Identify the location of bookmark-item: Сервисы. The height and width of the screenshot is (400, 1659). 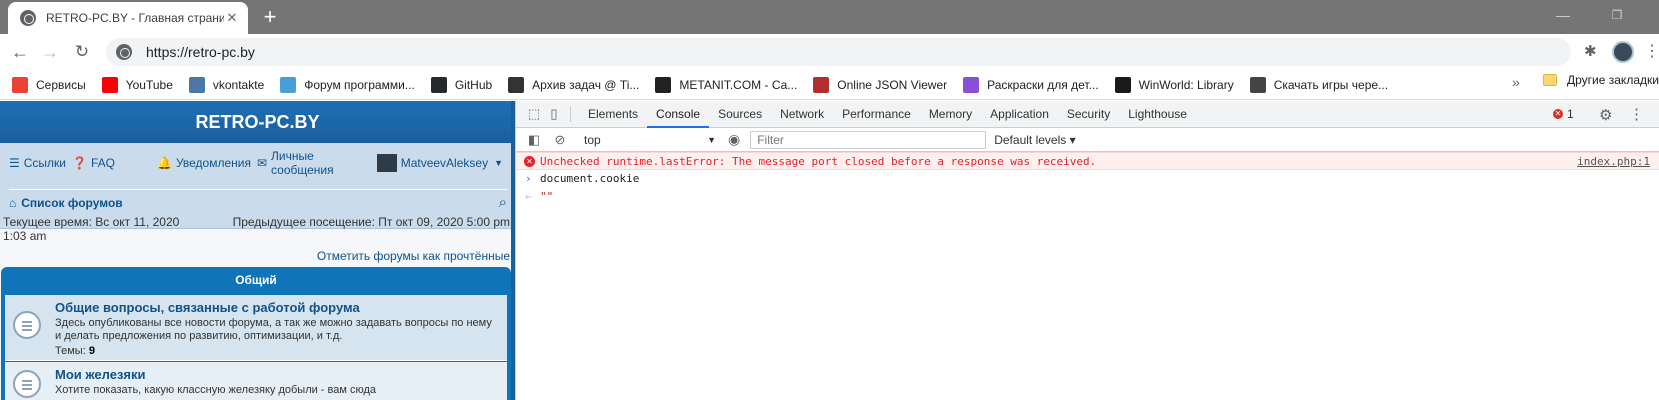
(49, 85).